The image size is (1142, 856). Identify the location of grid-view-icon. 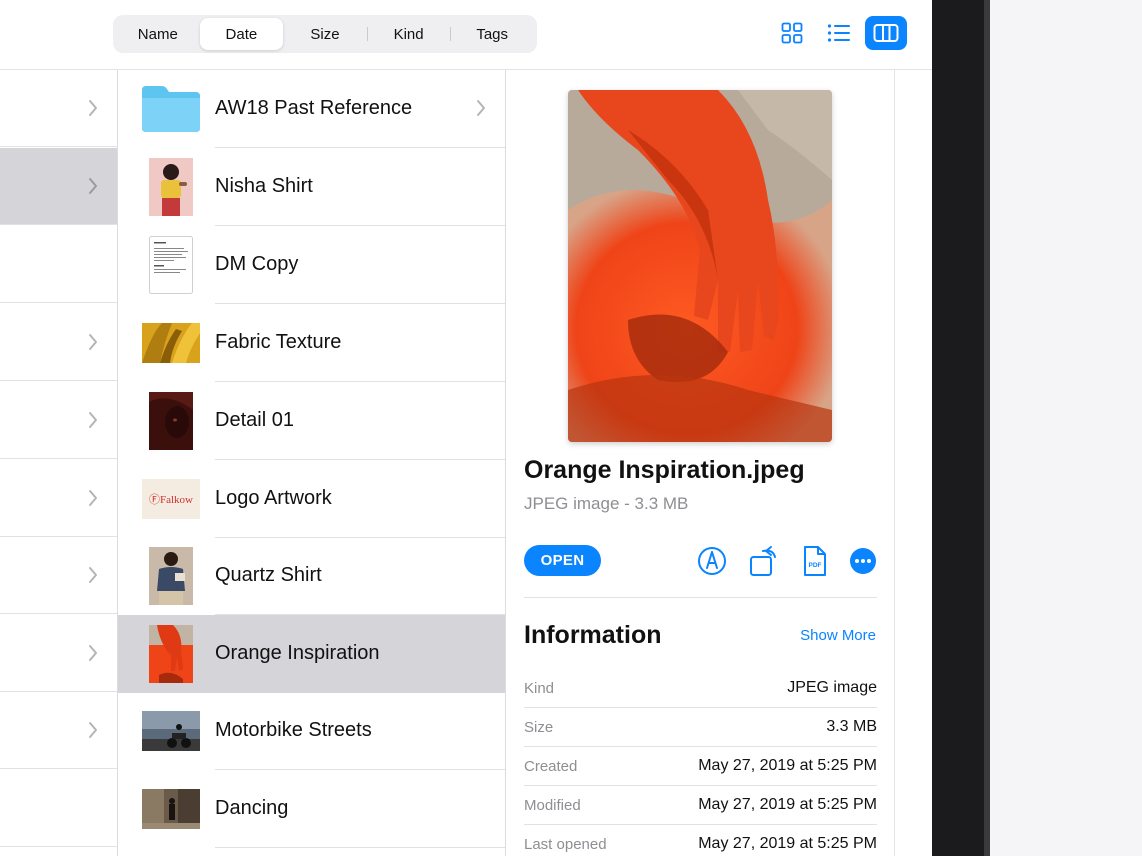
(792, 33).